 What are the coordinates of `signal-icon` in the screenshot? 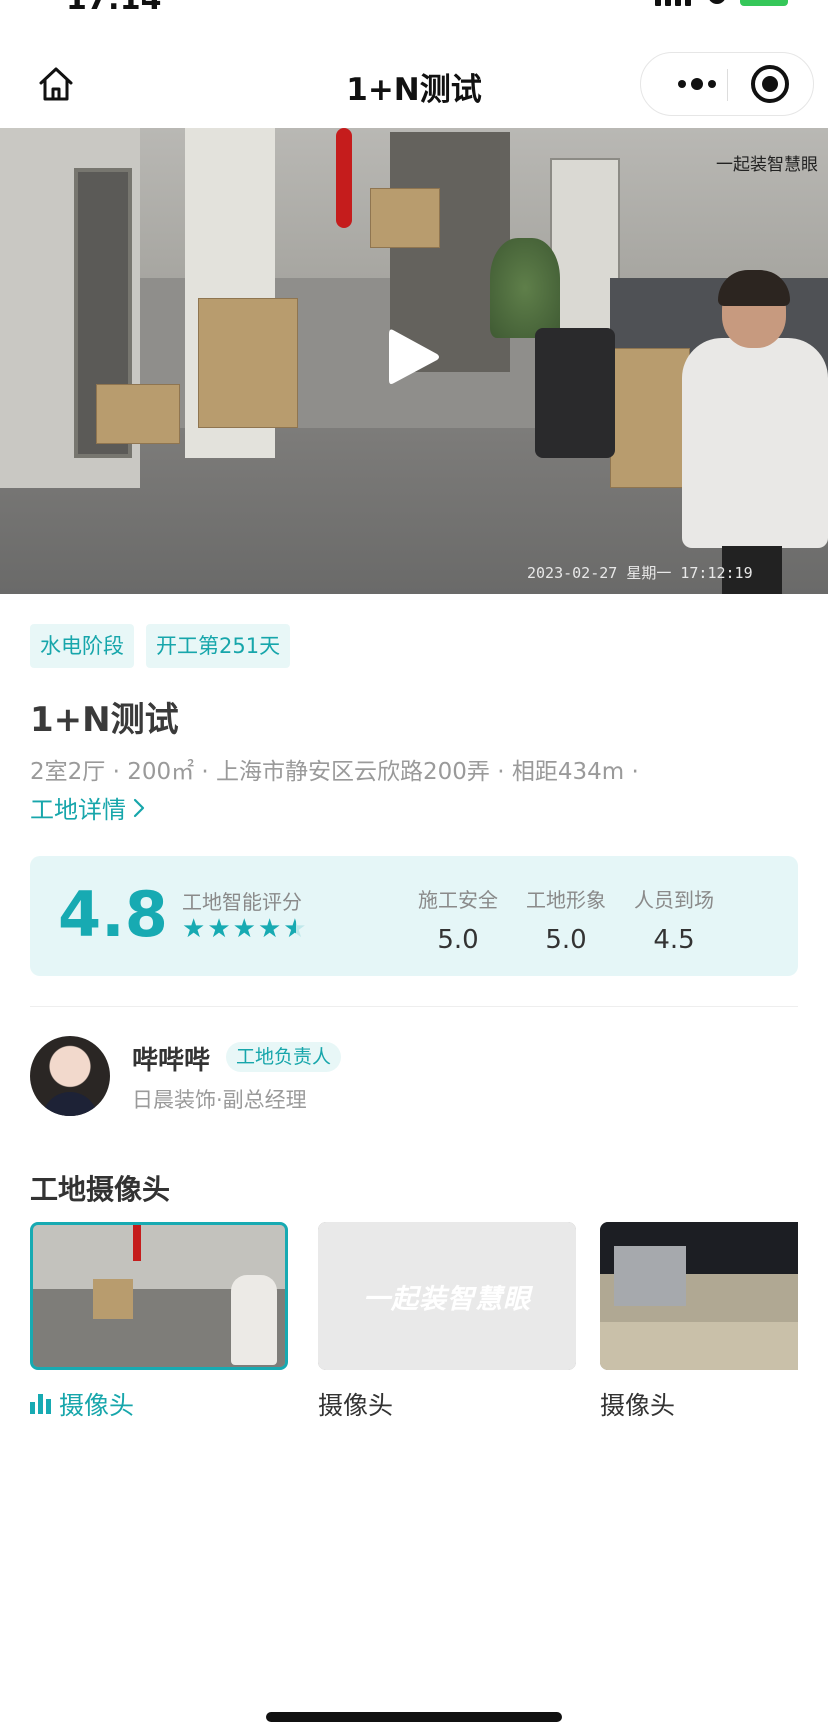 It's located at (673, 3).